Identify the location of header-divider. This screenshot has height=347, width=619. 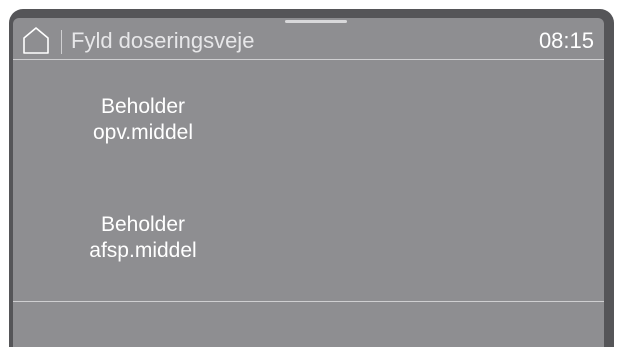
(308, 59).